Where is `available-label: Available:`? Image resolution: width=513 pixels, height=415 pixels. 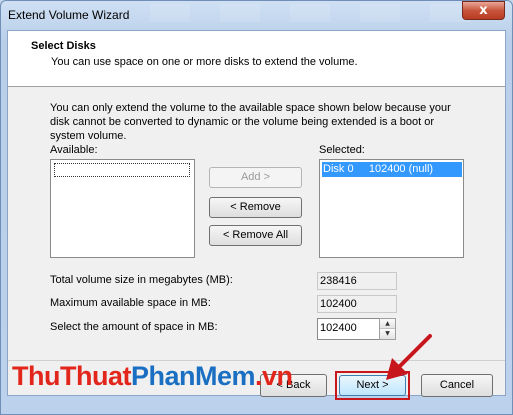 available-label: Available: is located at coordinates (74, 150).